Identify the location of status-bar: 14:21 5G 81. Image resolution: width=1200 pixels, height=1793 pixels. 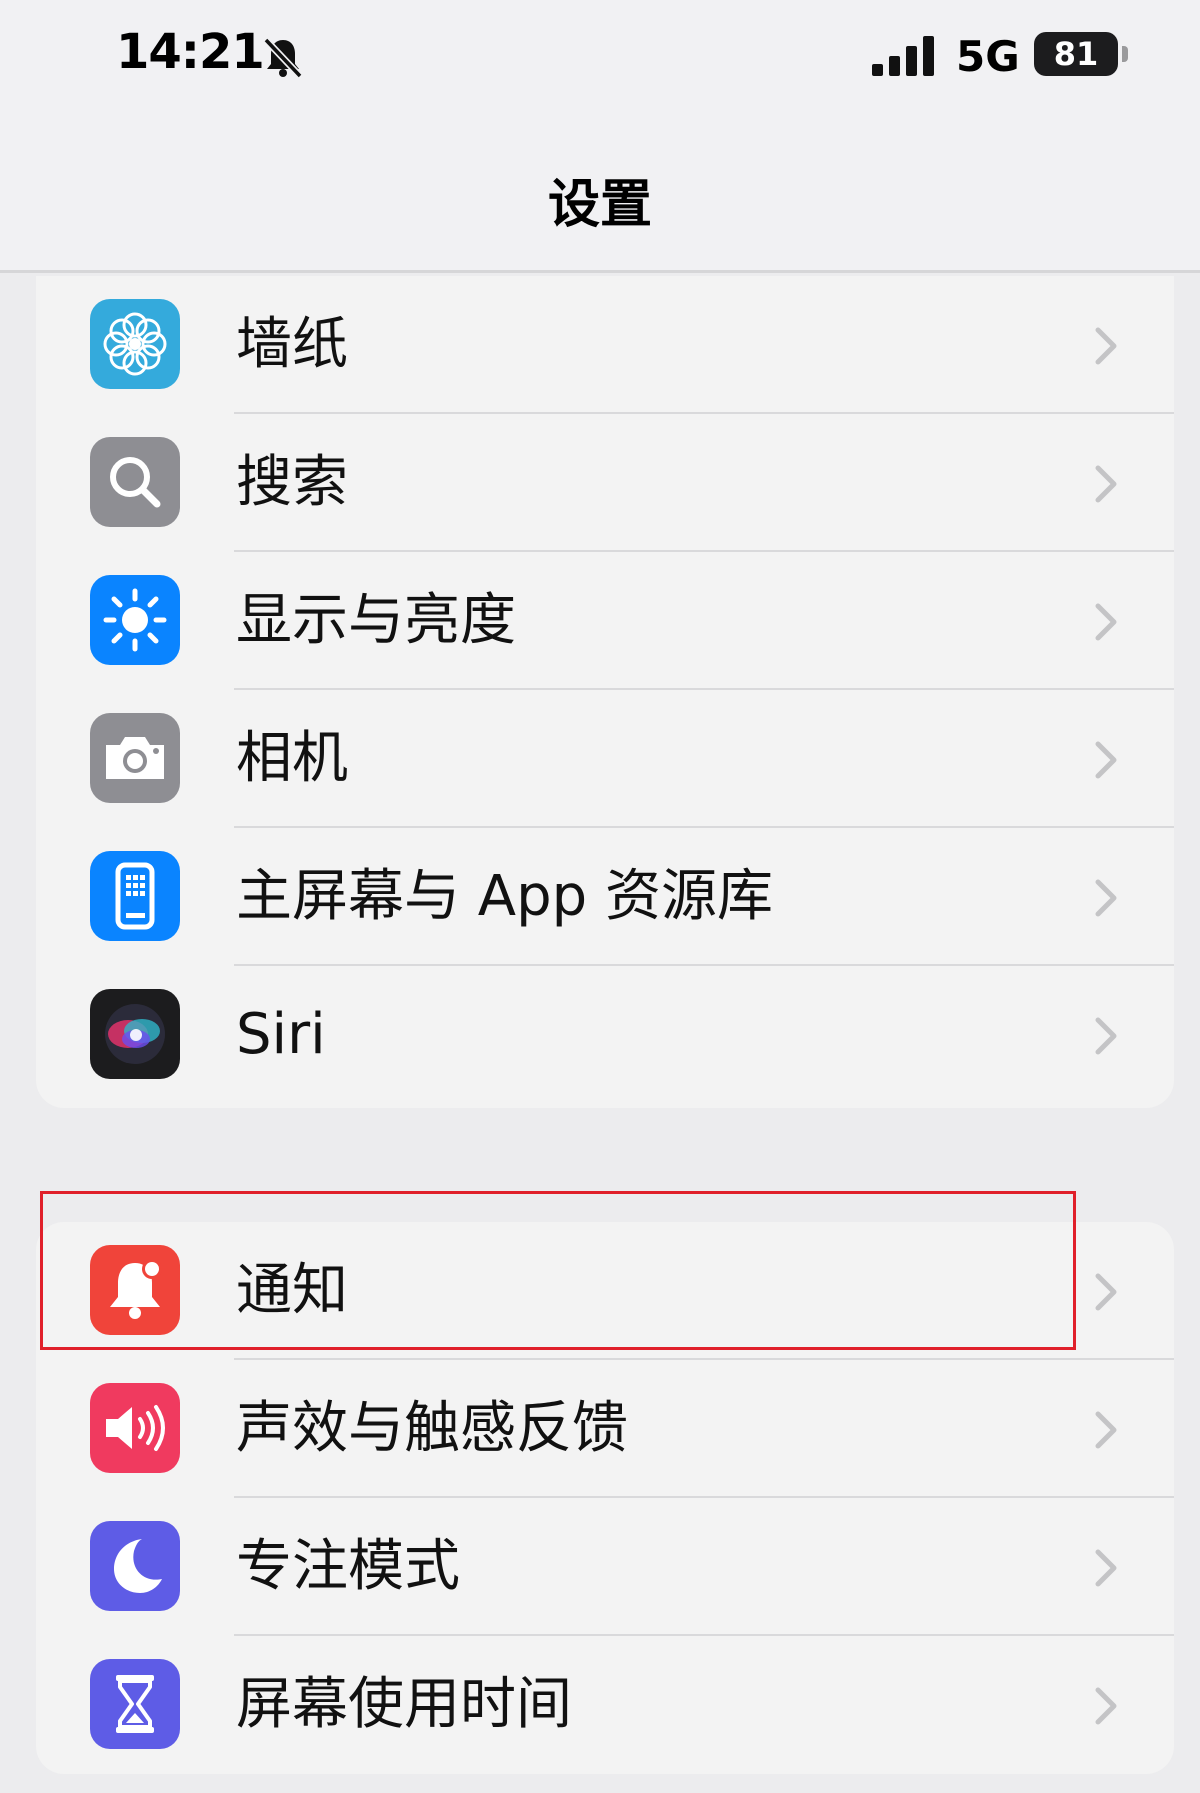
(600, 55).